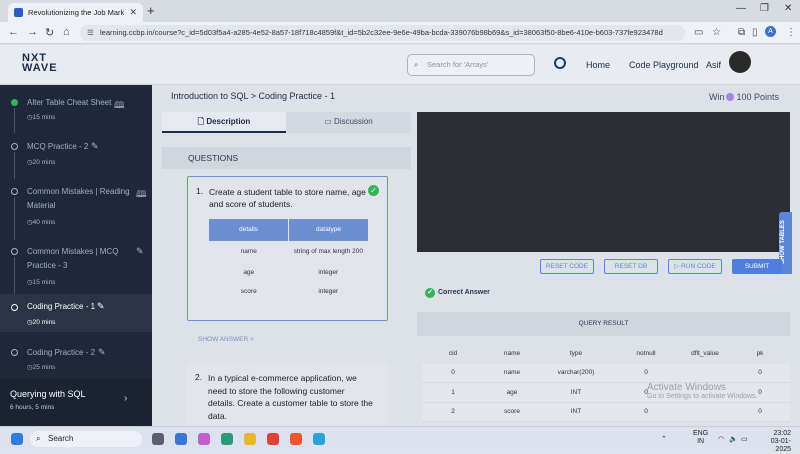 This screenshot has width=800, height=454. Describe the element at coordinates (783, 242) in the screenshot. I see `show-tables-label: SHOW TABLES` at that location.